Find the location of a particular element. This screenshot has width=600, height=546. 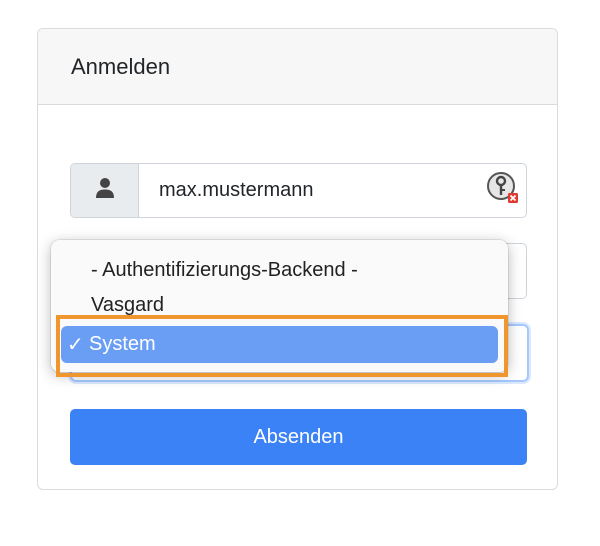

user-icon is located at coordinates (105, 190).